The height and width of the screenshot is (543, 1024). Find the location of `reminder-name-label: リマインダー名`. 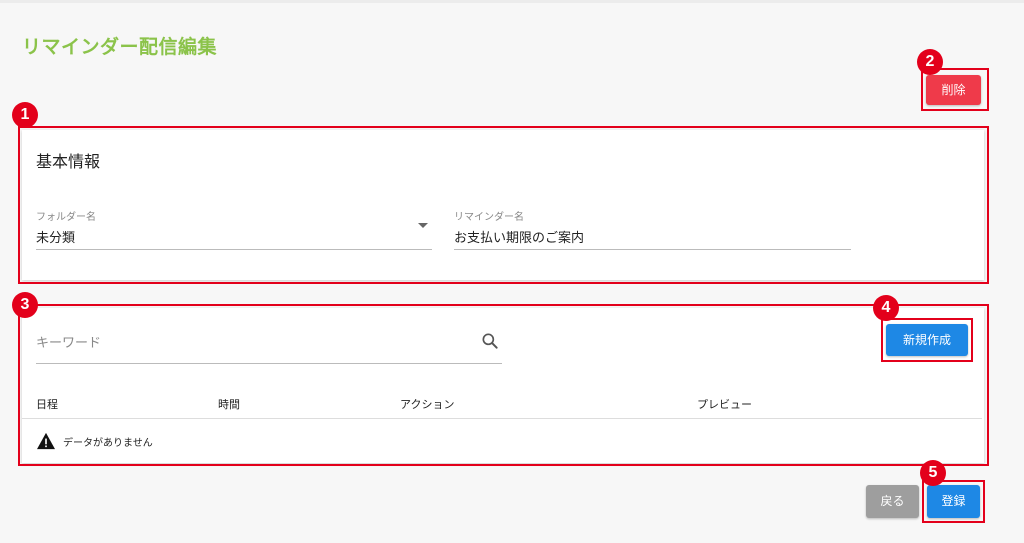

reminder-name-label: リマインダー名 is located at coordinates (489, 217).